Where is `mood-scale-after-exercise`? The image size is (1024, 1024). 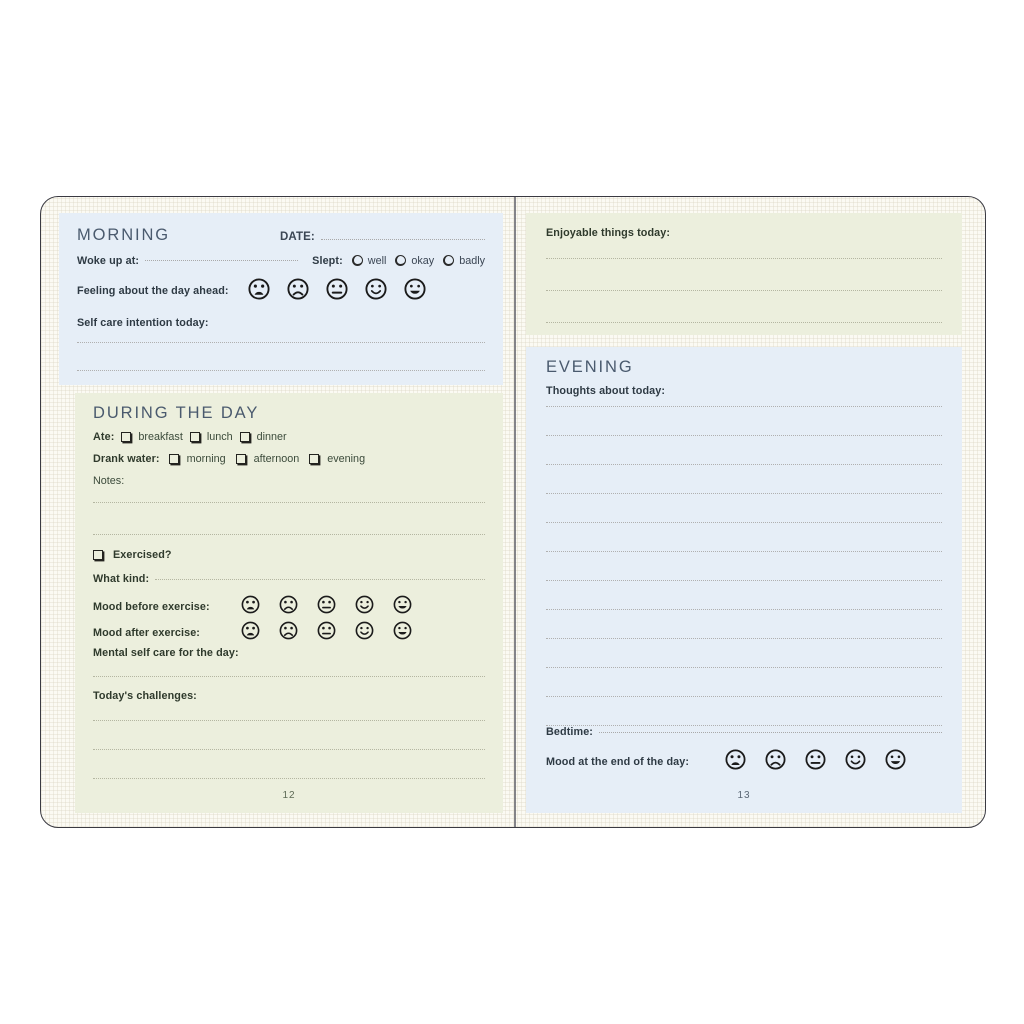
mood-scale-after-exercise is located at coordinates (326, 633).